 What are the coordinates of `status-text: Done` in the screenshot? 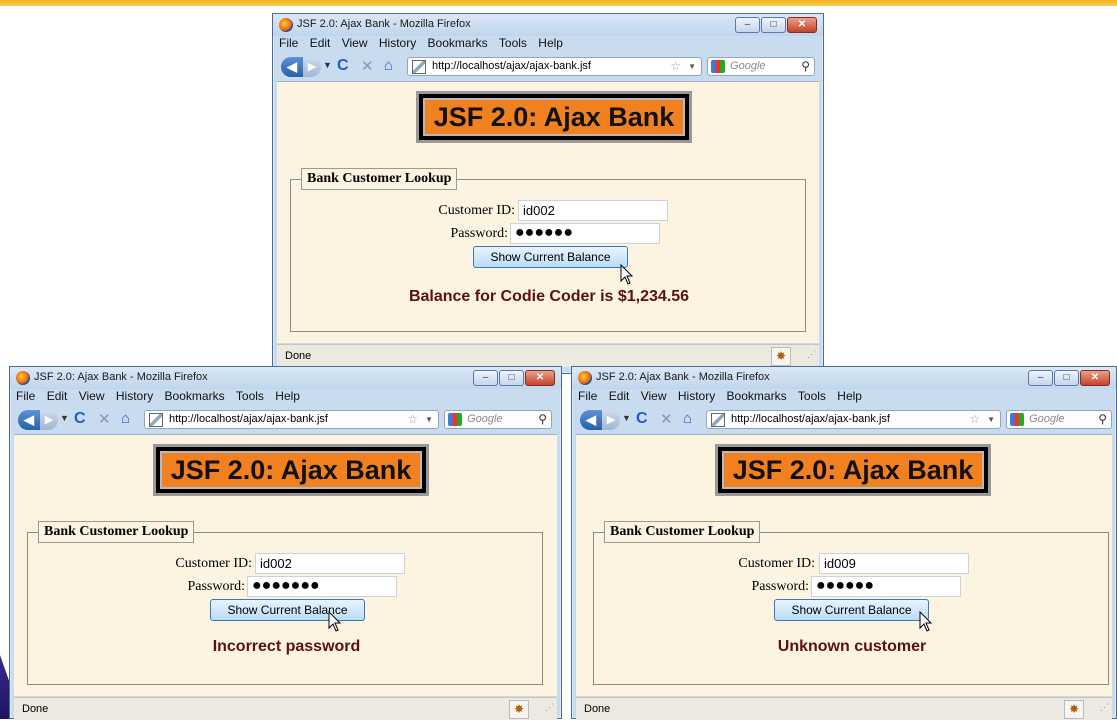 It's located at (298, 356).